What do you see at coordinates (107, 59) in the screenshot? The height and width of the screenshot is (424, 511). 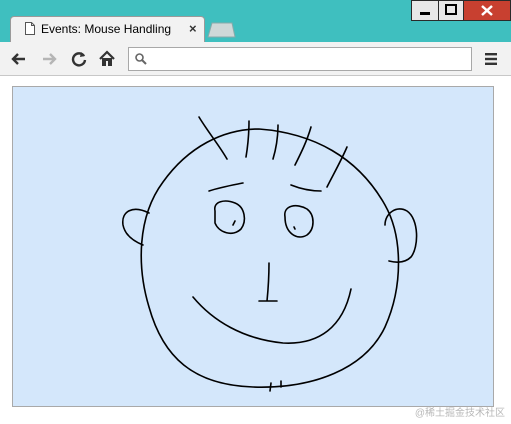 I see `home-icon` at bounding box center [107, 59].